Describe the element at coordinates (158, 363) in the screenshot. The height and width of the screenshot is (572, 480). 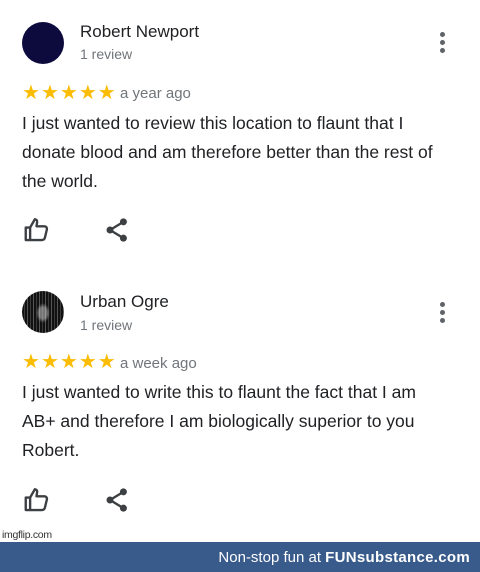
I see `review-time: a week ago` at that location.